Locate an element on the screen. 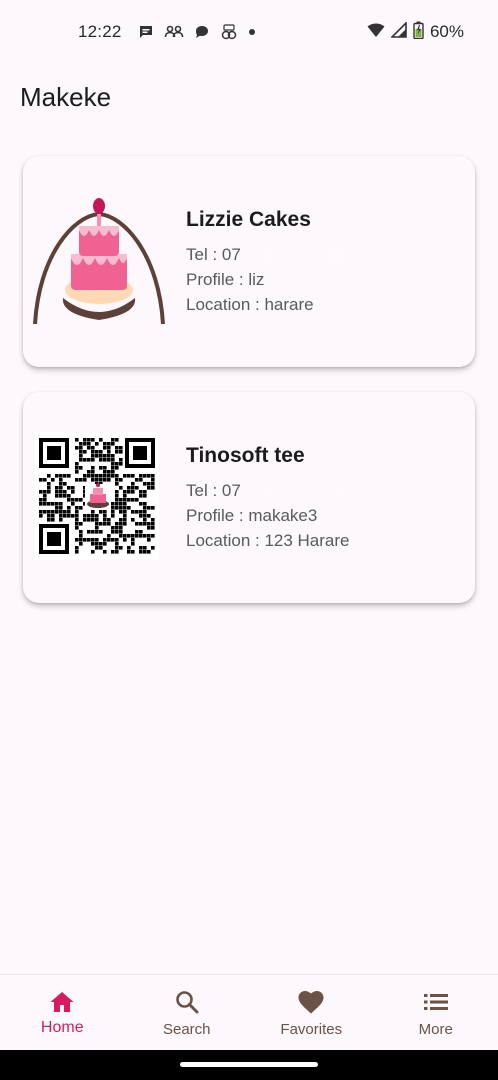  system-status: 60% is located at coordinates (415, 32).